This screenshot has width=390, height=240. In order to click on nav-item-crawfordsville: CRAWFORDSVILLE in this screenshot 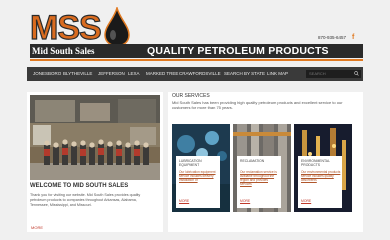, I will do `click(200, 74)`.